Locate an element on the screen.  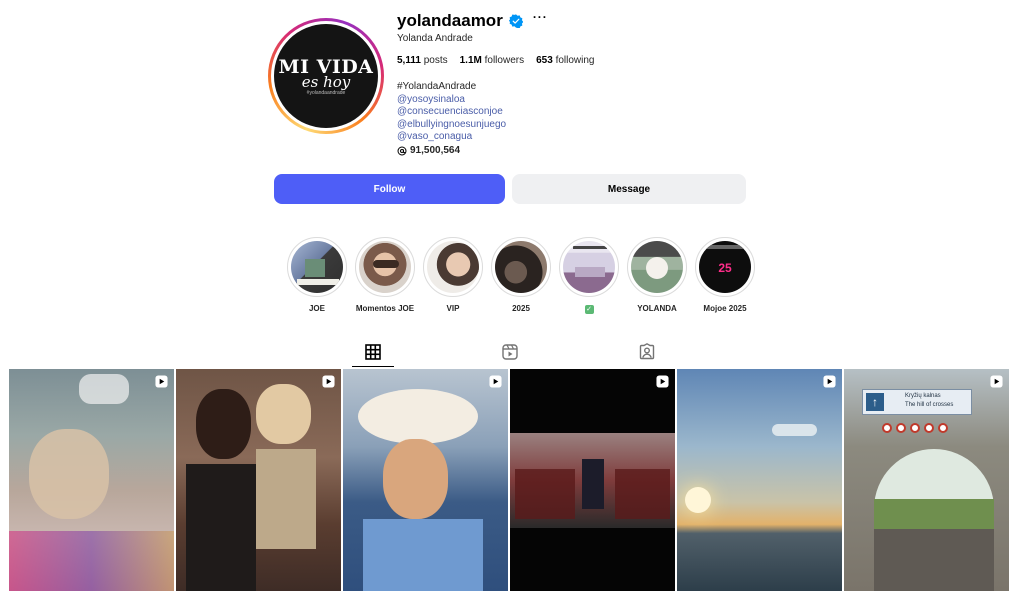
highlight-label: VIP is located at coordinates (453, 308).